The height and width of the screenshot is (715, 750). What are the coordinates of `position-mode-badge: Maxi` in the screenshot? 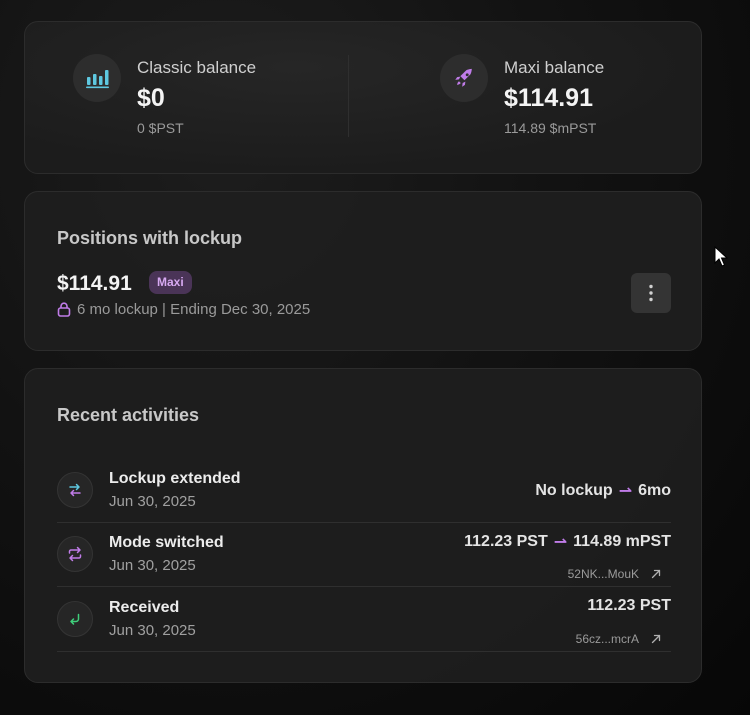 It's located at (170, 282).